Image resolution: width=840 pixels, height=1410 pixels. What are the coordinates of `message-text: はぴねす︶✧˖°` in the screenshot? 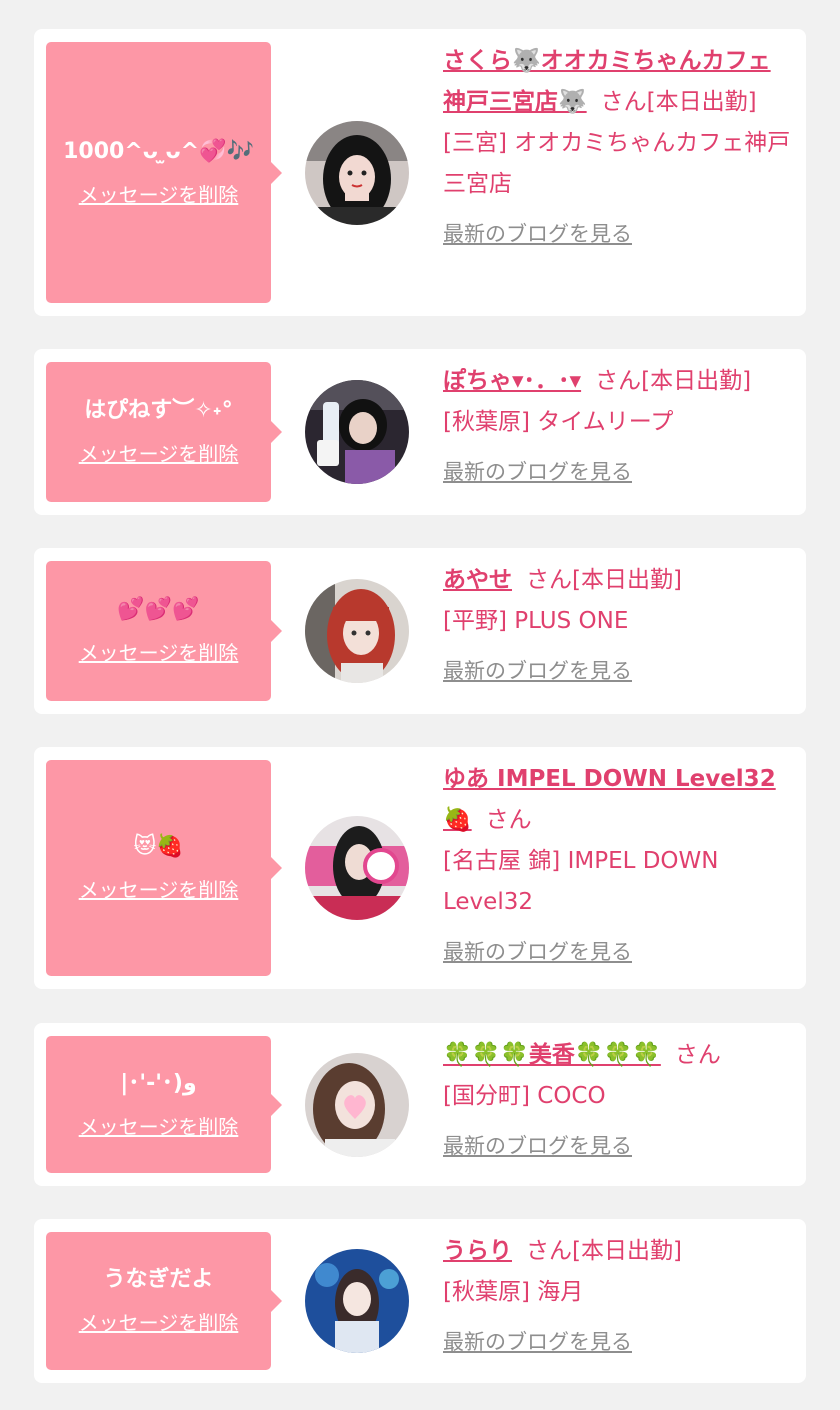 It's located at (158, 410).